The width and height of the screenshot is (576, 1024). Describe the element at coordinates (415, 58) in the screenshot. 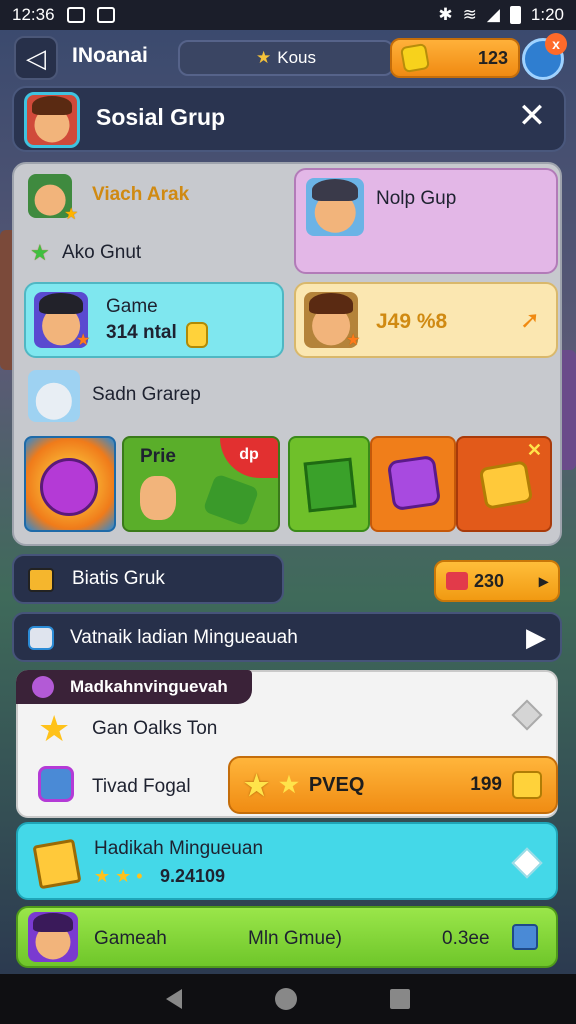

I see `gem-icon` at that location.